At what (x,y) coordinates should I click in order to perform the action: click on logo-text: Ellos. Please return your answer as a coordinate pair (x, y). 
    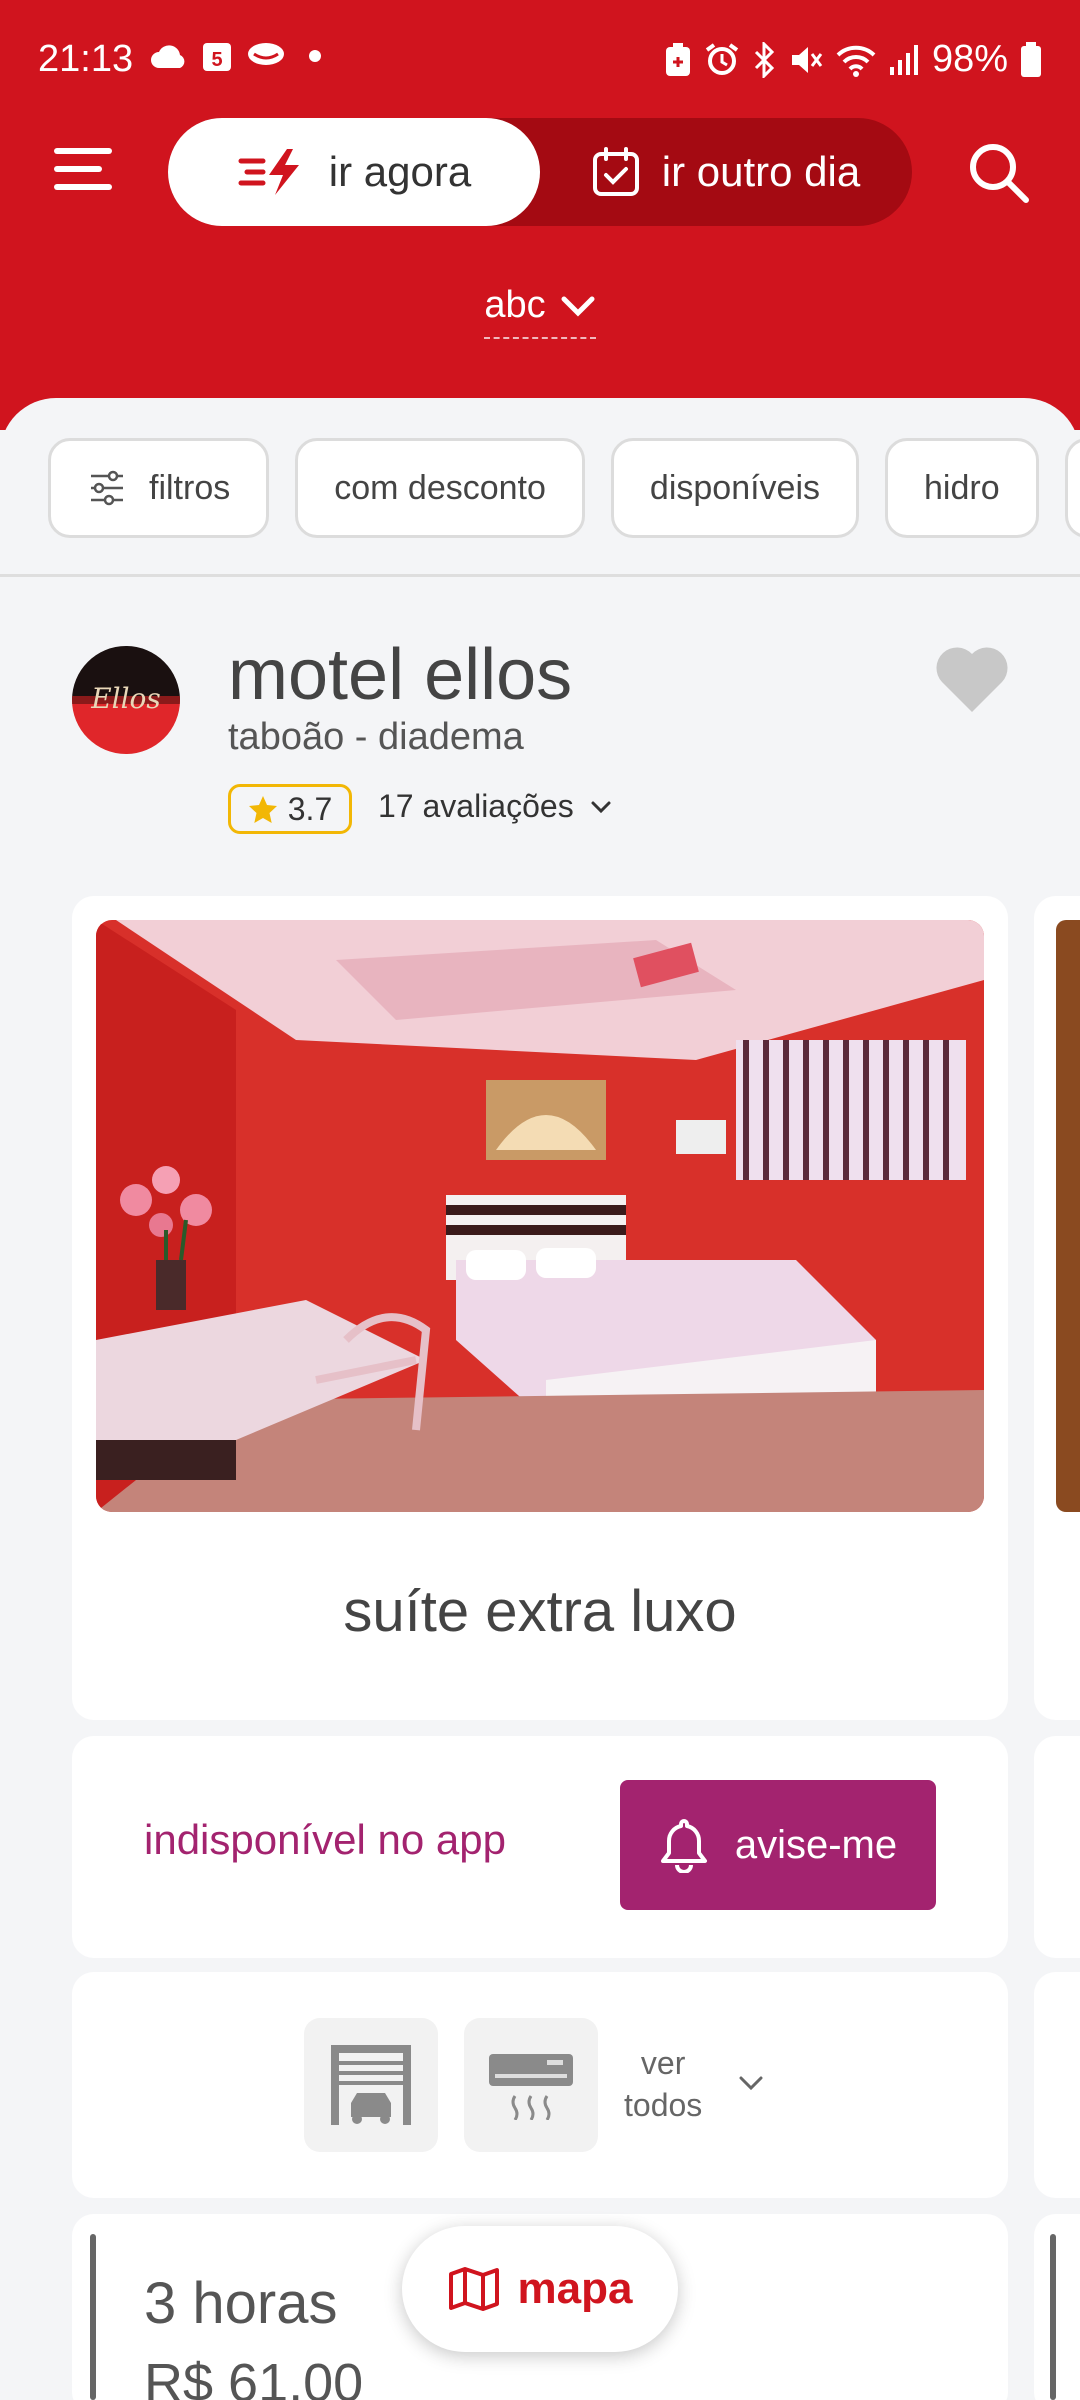
    Looking at the image, I should click on (125, 698).